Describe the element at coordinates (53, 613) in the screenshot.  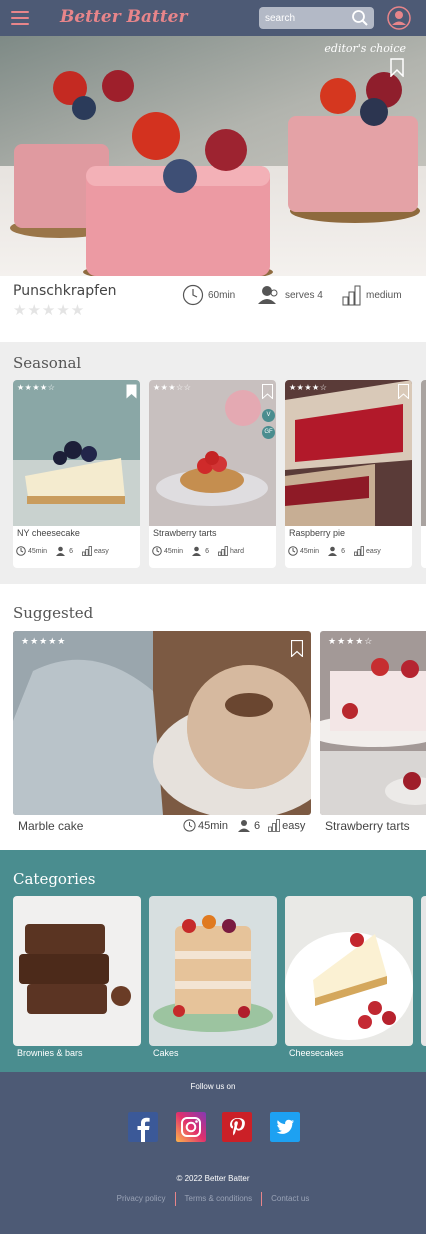
I see `section-title: Suggested` at that location.